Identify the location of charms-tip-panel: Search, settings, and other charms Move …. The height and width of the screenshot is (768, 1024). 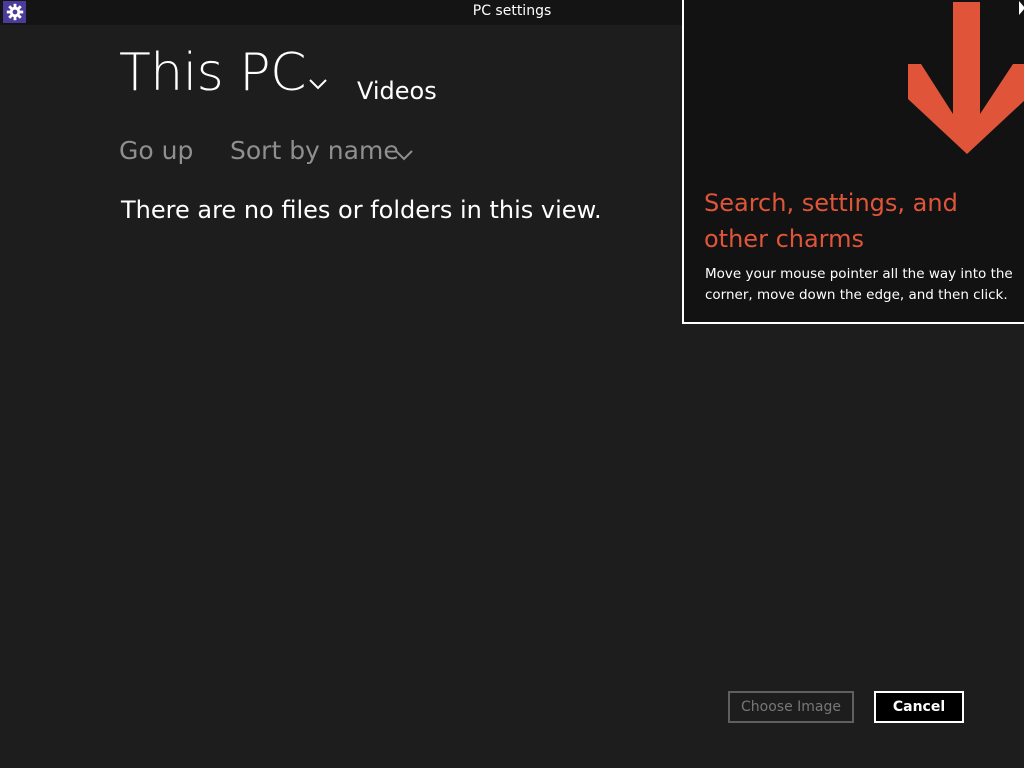
(853, 162).